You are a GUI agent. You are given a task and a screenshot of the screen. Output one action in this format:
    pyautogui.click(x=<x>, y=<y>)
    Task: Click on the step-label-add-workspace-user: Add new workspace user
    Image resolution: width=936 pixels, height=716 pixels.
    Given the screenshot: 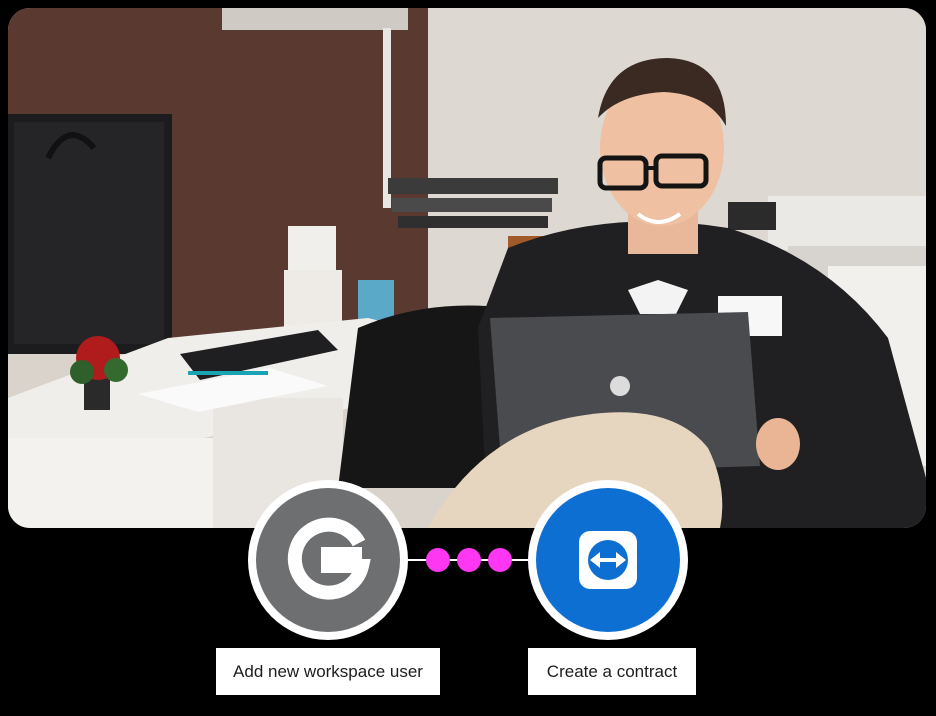 What is the action you would take?
    pyautogui.click(x=328, y=671)
    